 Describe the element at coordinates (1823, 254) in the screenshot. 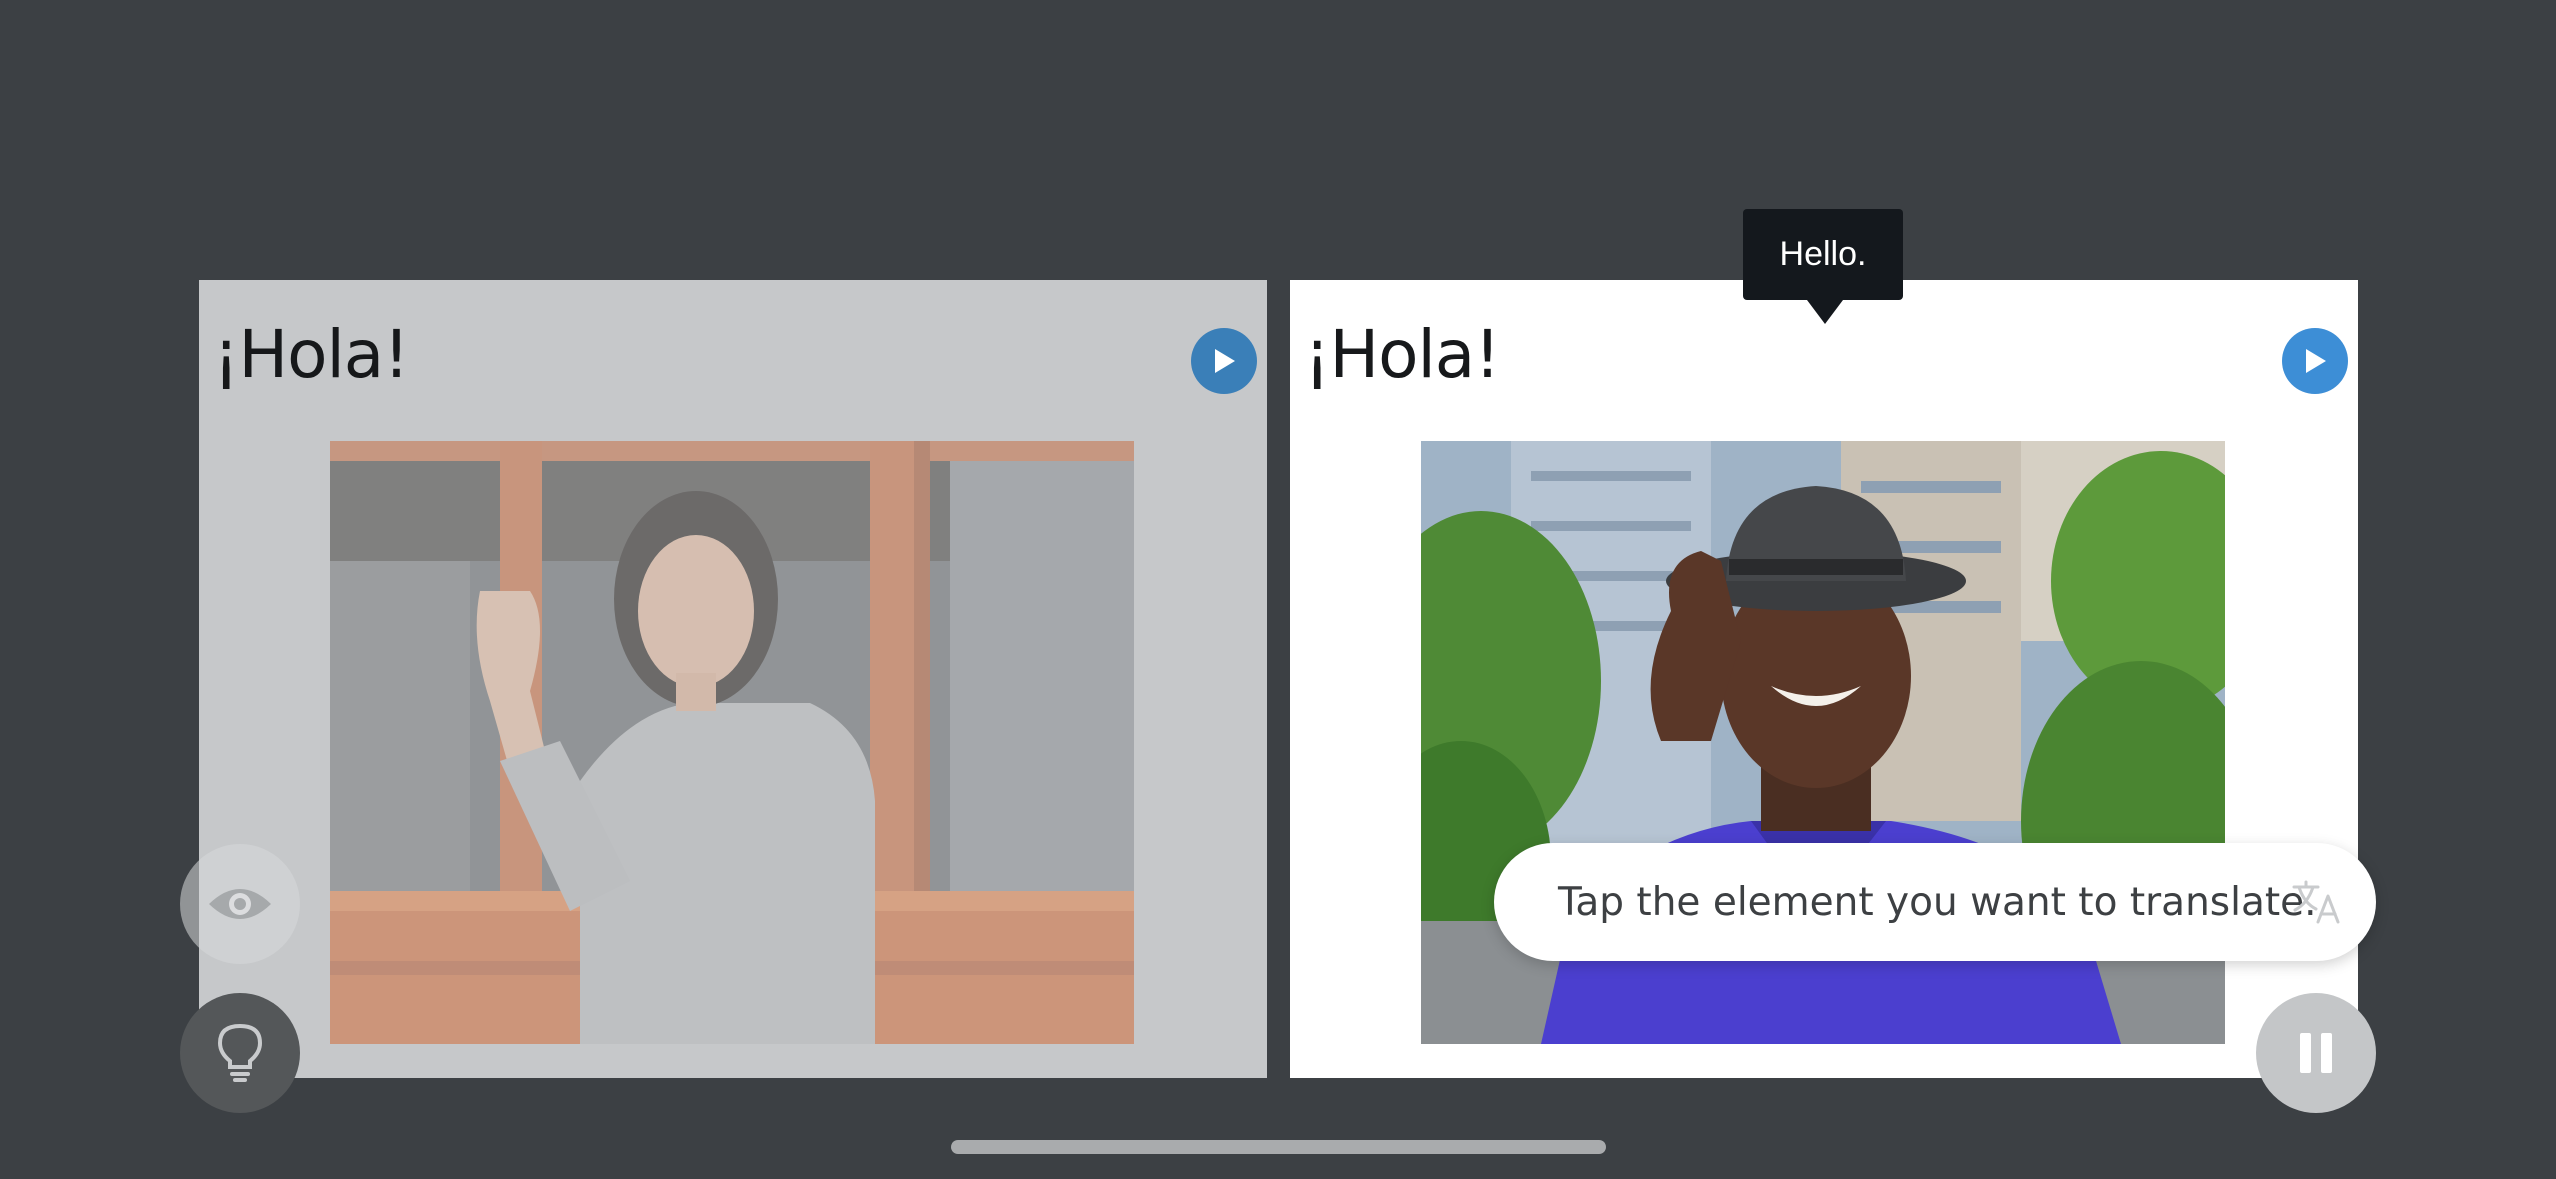

I see `tooltip-text: Hello.` at that location.